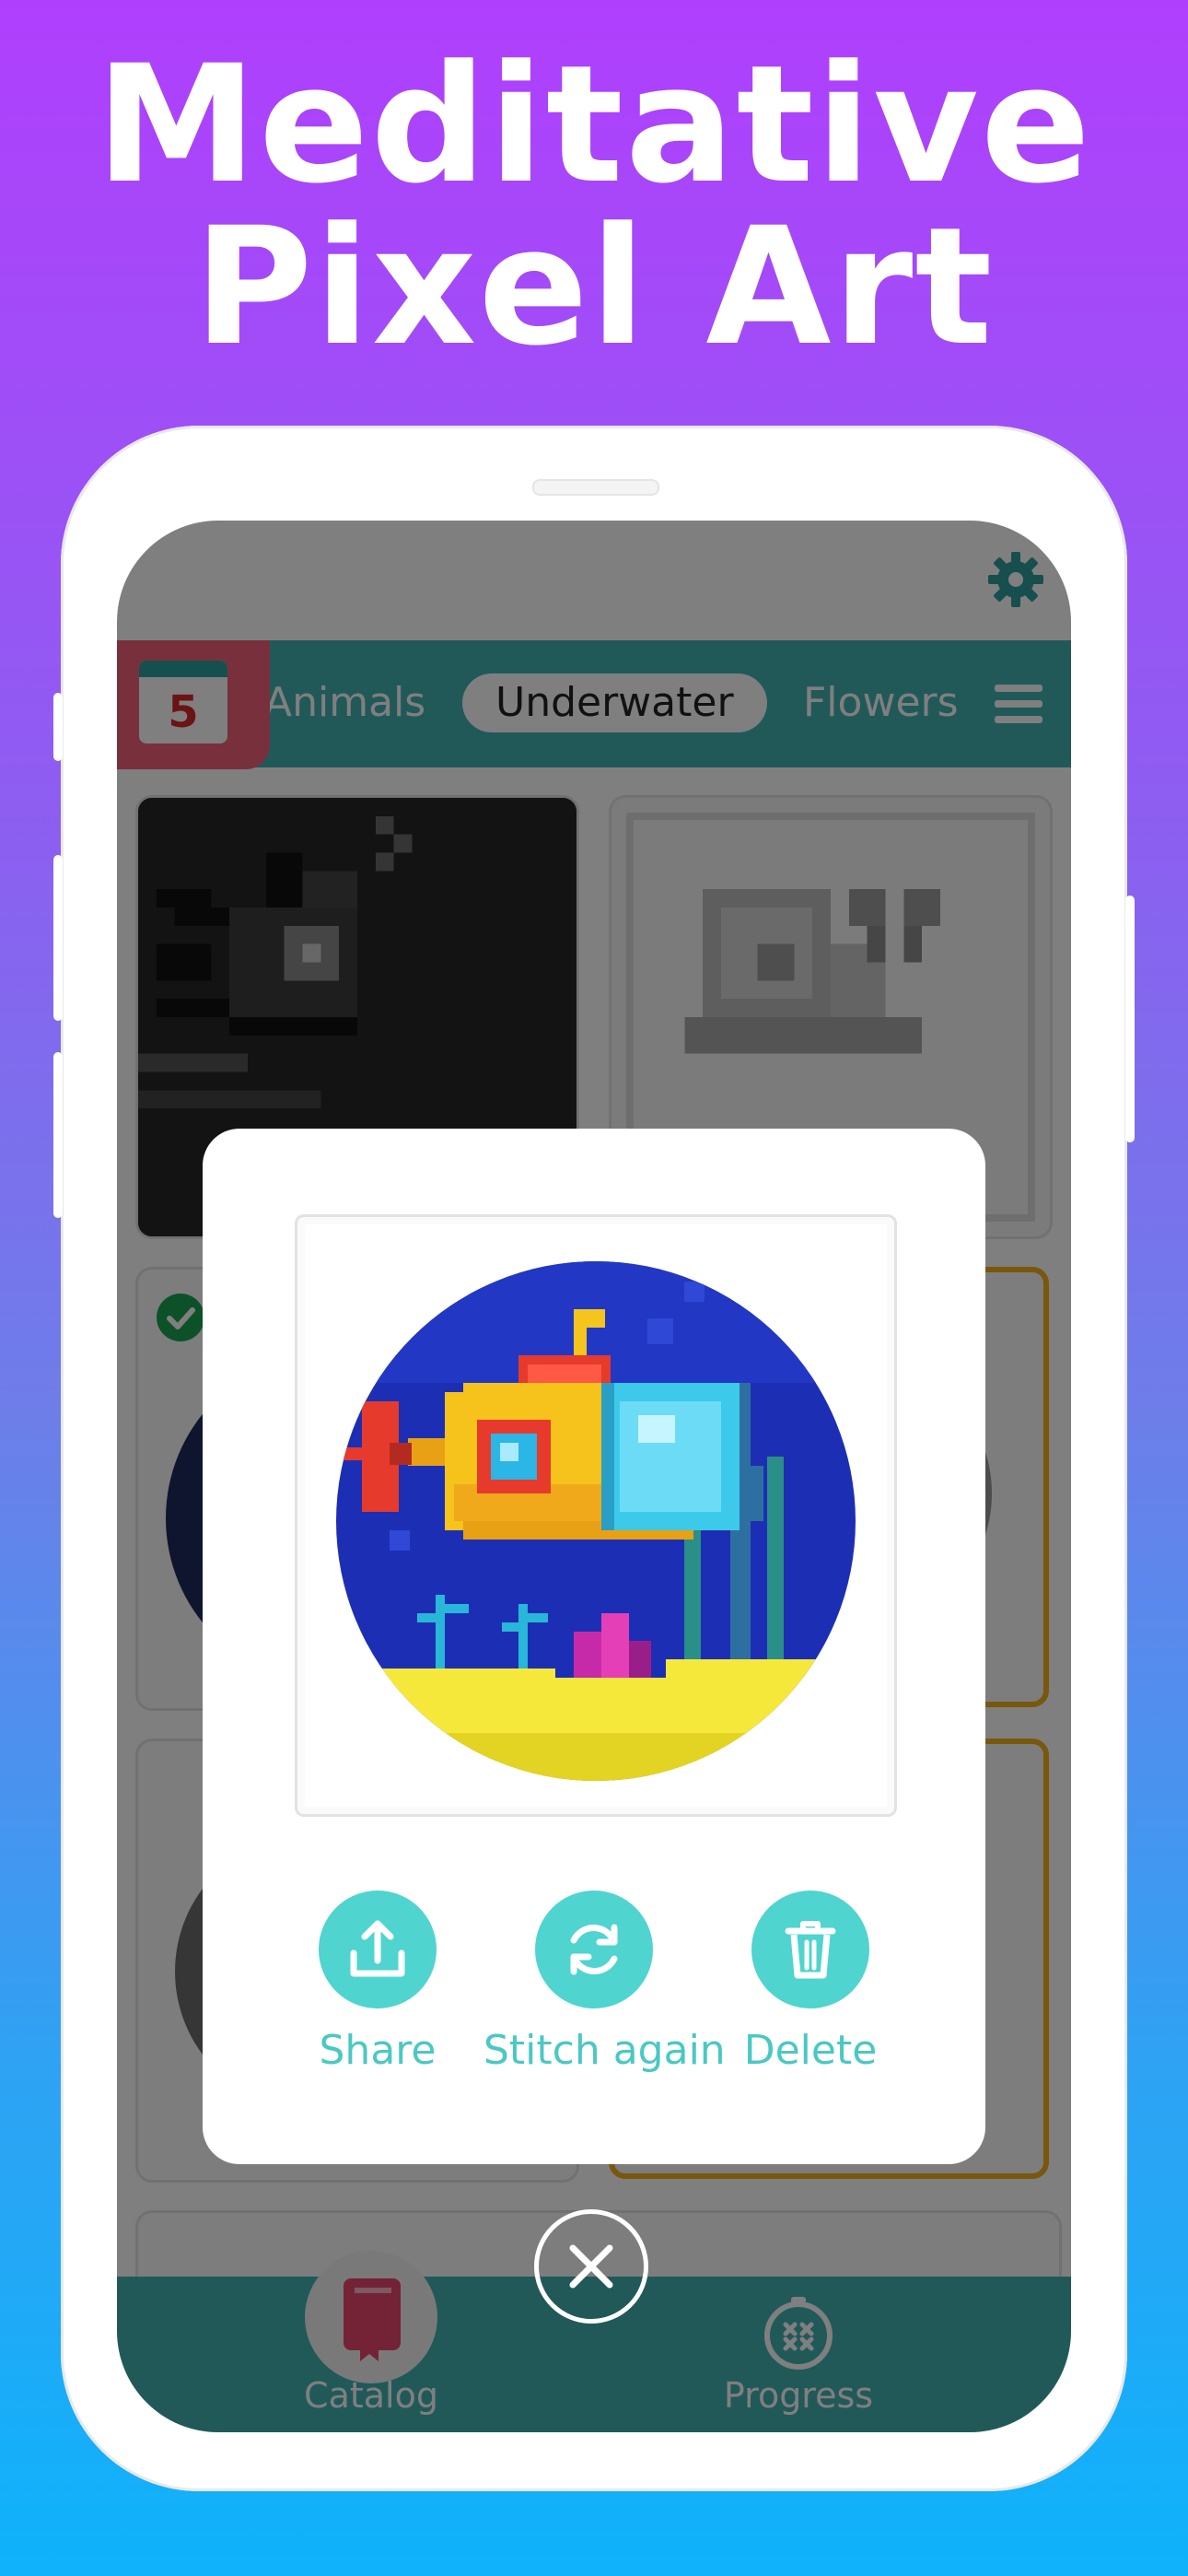 Image resolution: width=1188 pixels, height=2576 pixels. What do you see at coordinates (594, 287) in the screenshot?
I see `headline-line-2: Pixel Art` at bounding box center [594, 287].